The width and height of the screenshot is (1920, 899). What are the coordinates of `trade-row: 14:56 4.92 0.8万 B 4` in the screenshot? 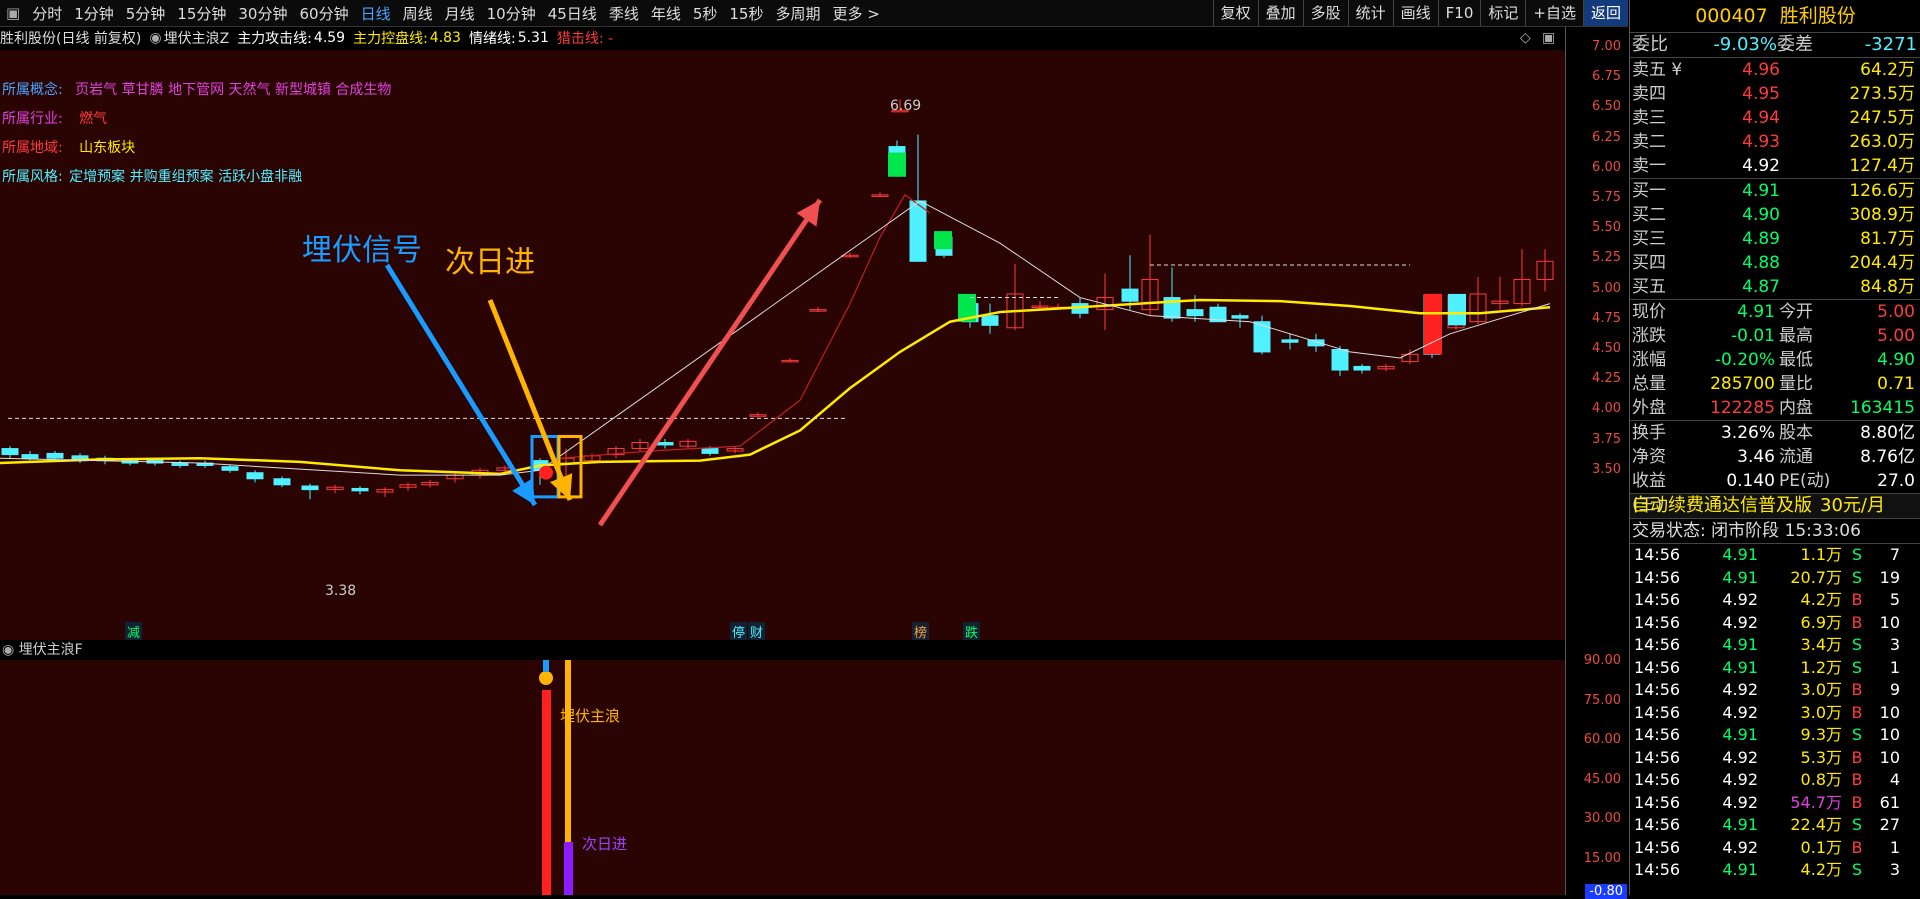 It's located at (1775, 780).